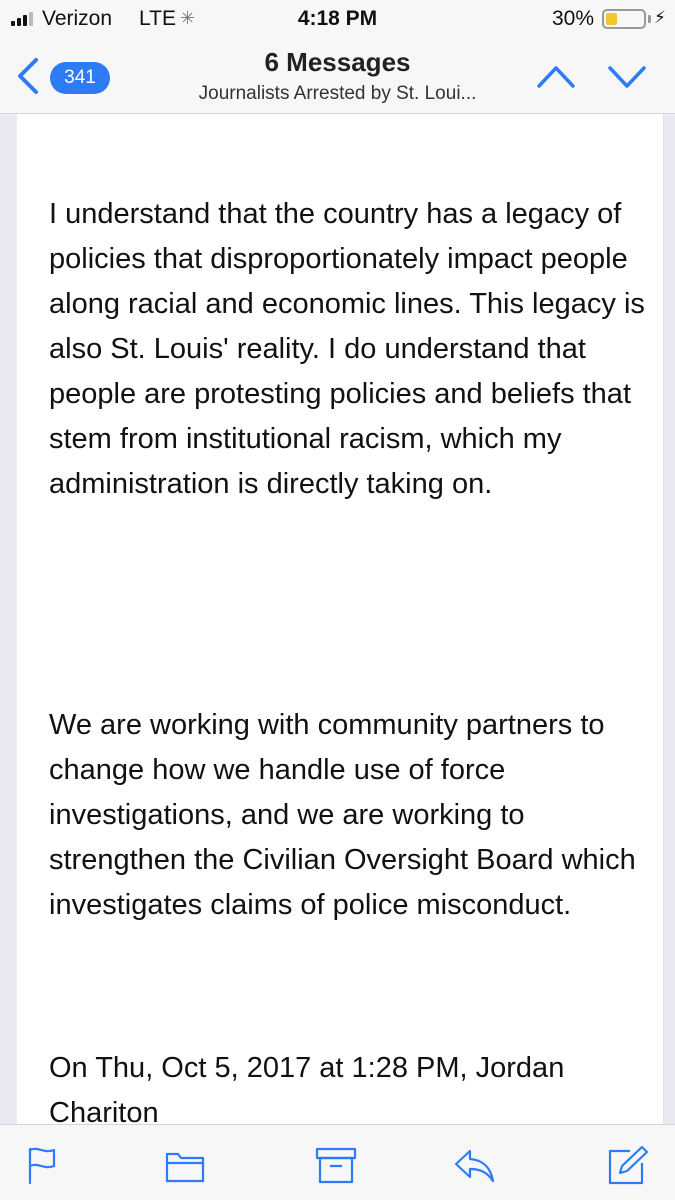 This screenshot has height=1200, width=675. I want to click on archive-icon, so click(336, 1165).